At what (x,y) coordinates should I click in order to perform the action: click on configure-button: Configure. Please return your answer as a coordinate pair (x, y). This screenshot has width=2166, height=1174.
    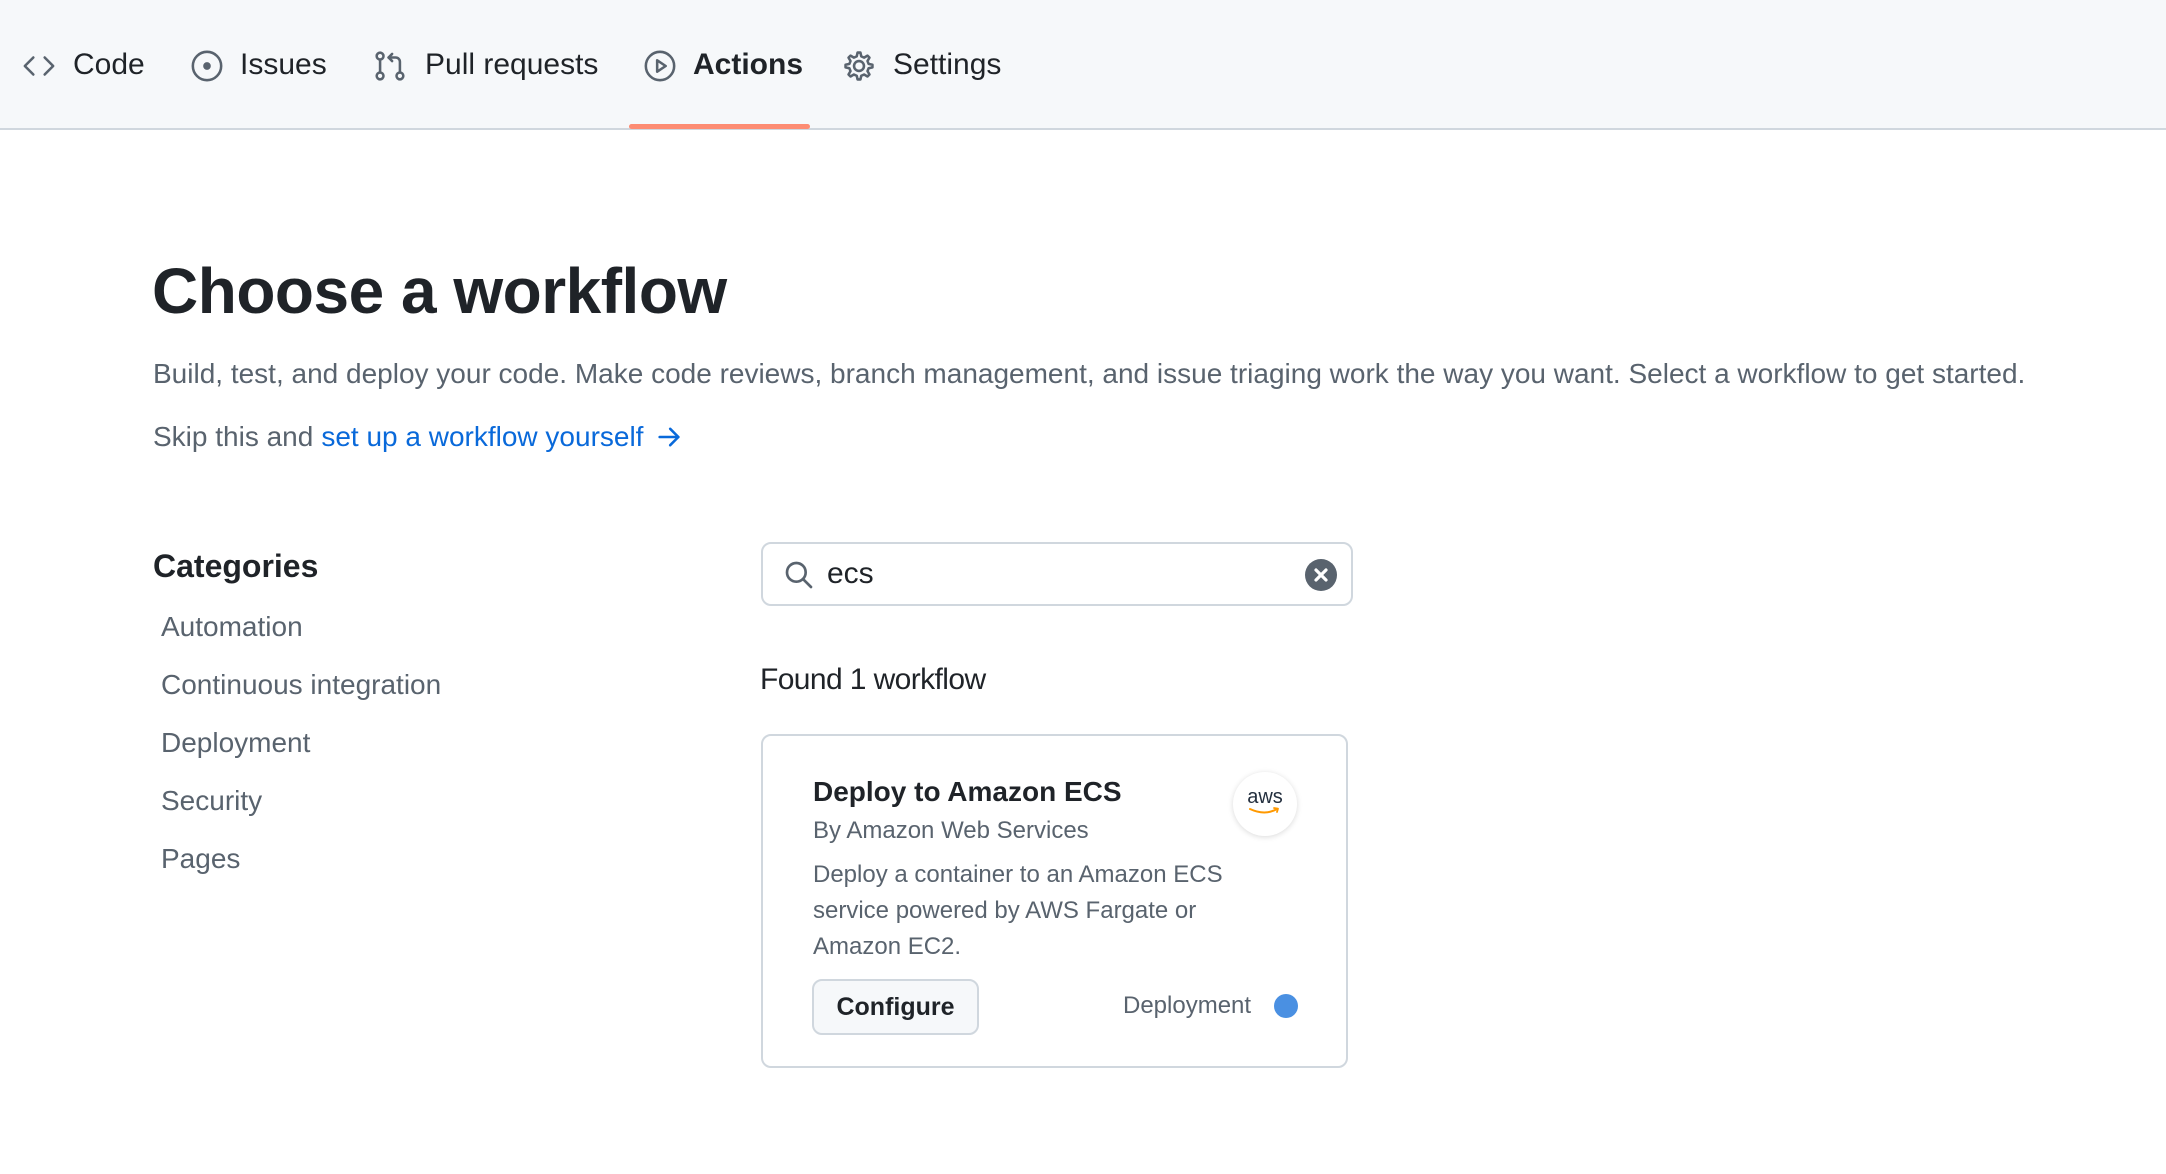
    Looking at the image, I should click on (895, 1007).